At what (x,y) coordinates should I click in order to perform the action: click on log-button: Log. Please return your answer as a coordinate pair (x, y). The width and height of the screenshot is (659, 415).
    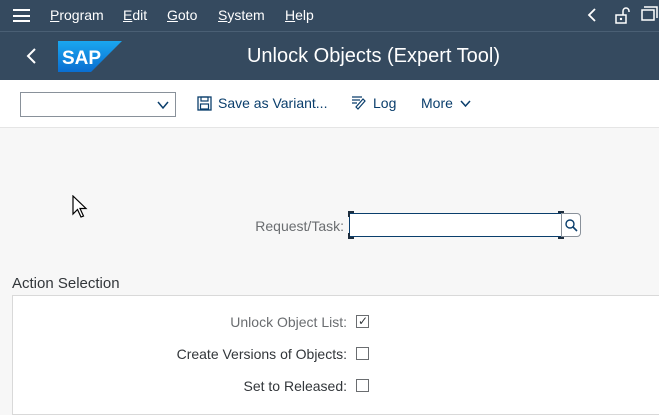
    Looking at the image, I should click on (373, 103).